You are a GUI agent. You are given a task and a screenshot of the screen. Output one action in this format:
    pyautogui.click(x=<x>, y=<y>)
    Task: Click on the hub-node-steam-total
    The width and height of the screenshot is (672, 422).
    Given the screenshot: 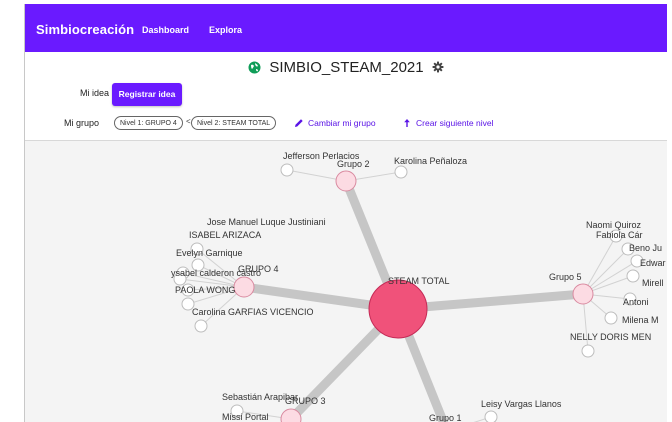 What is the action you would take?
    pyautogui.click(x=398, y=309)
    